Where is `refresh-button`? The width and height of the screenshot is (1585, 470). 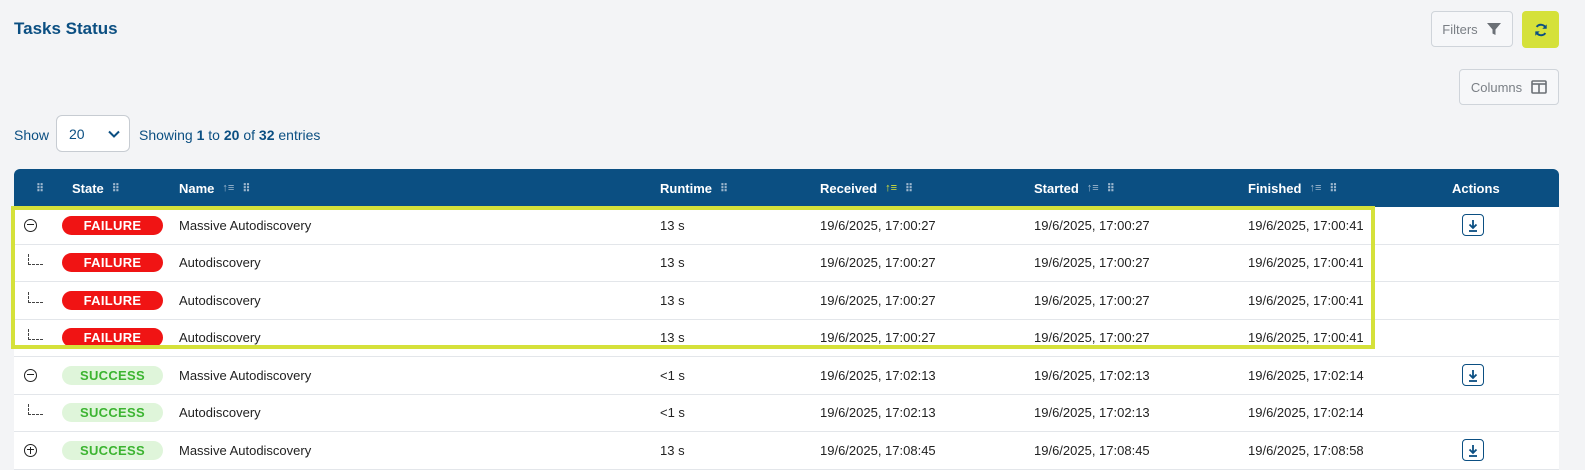 refresh-button is located at coordinates (1540, 29).